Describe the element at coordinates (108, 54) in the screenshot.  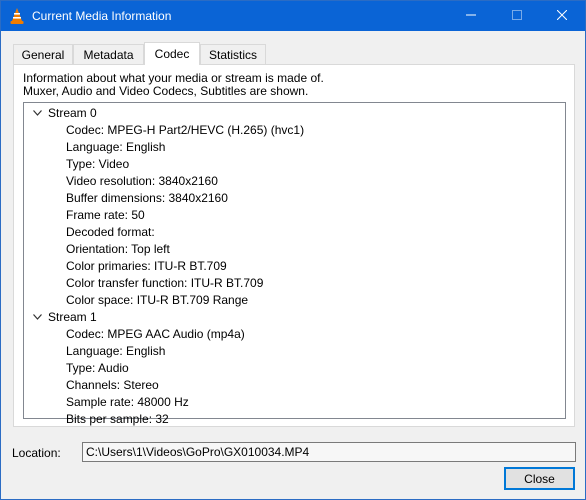
I see `tab-metadata: Metadata` at that location.